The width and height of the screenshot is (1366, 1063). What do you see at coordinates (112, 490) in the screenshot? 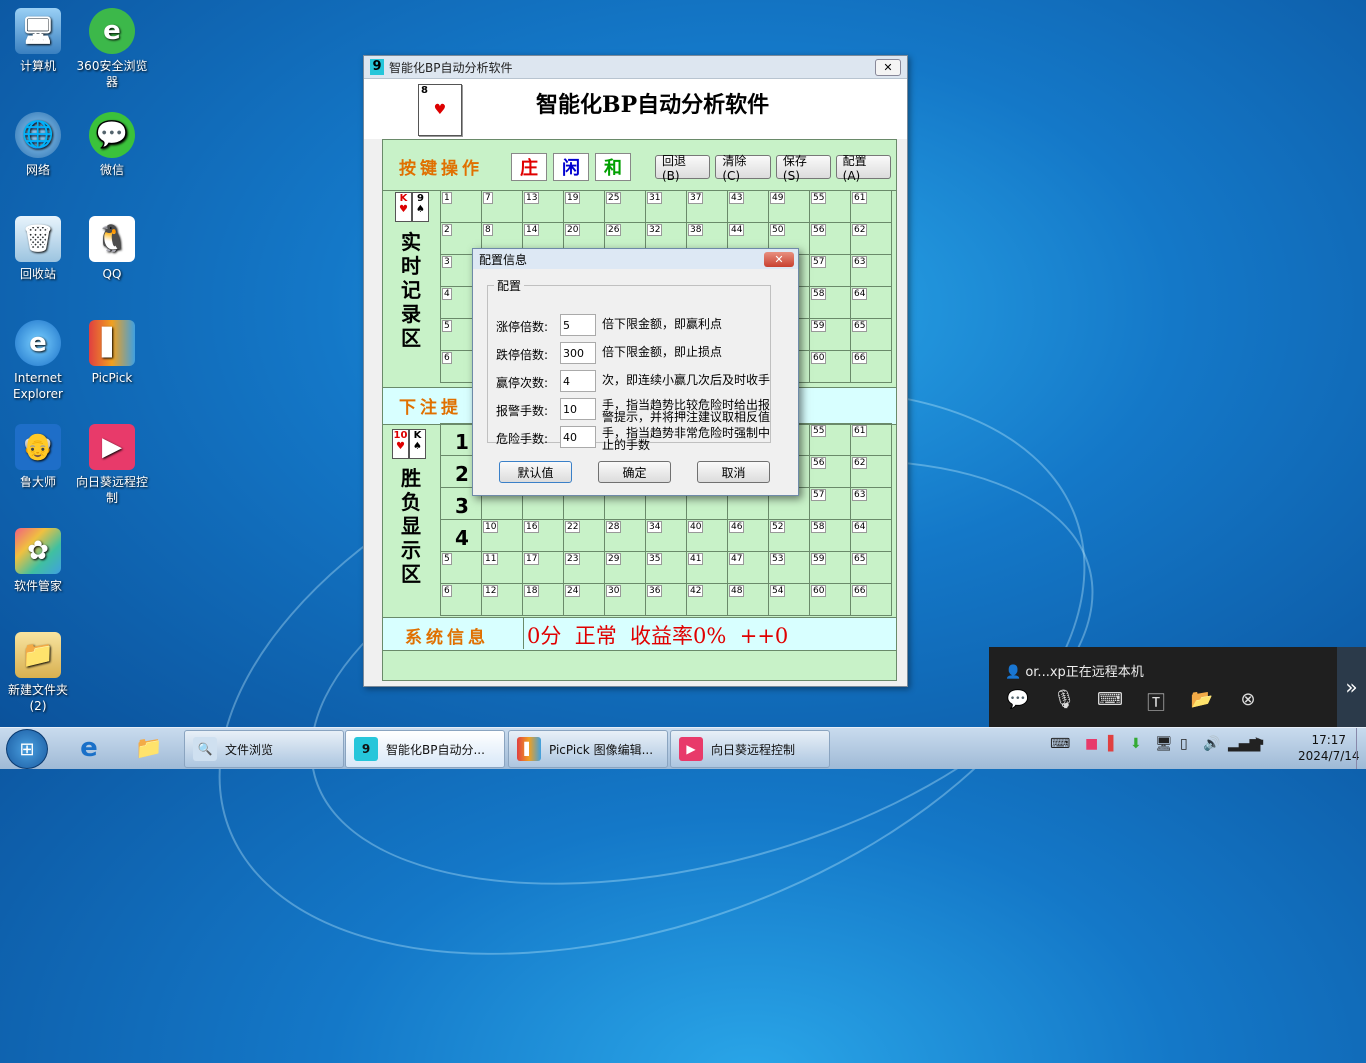
I see `desktop-icon-label: 向日葵远程控制` at bounding box center [112, 490].